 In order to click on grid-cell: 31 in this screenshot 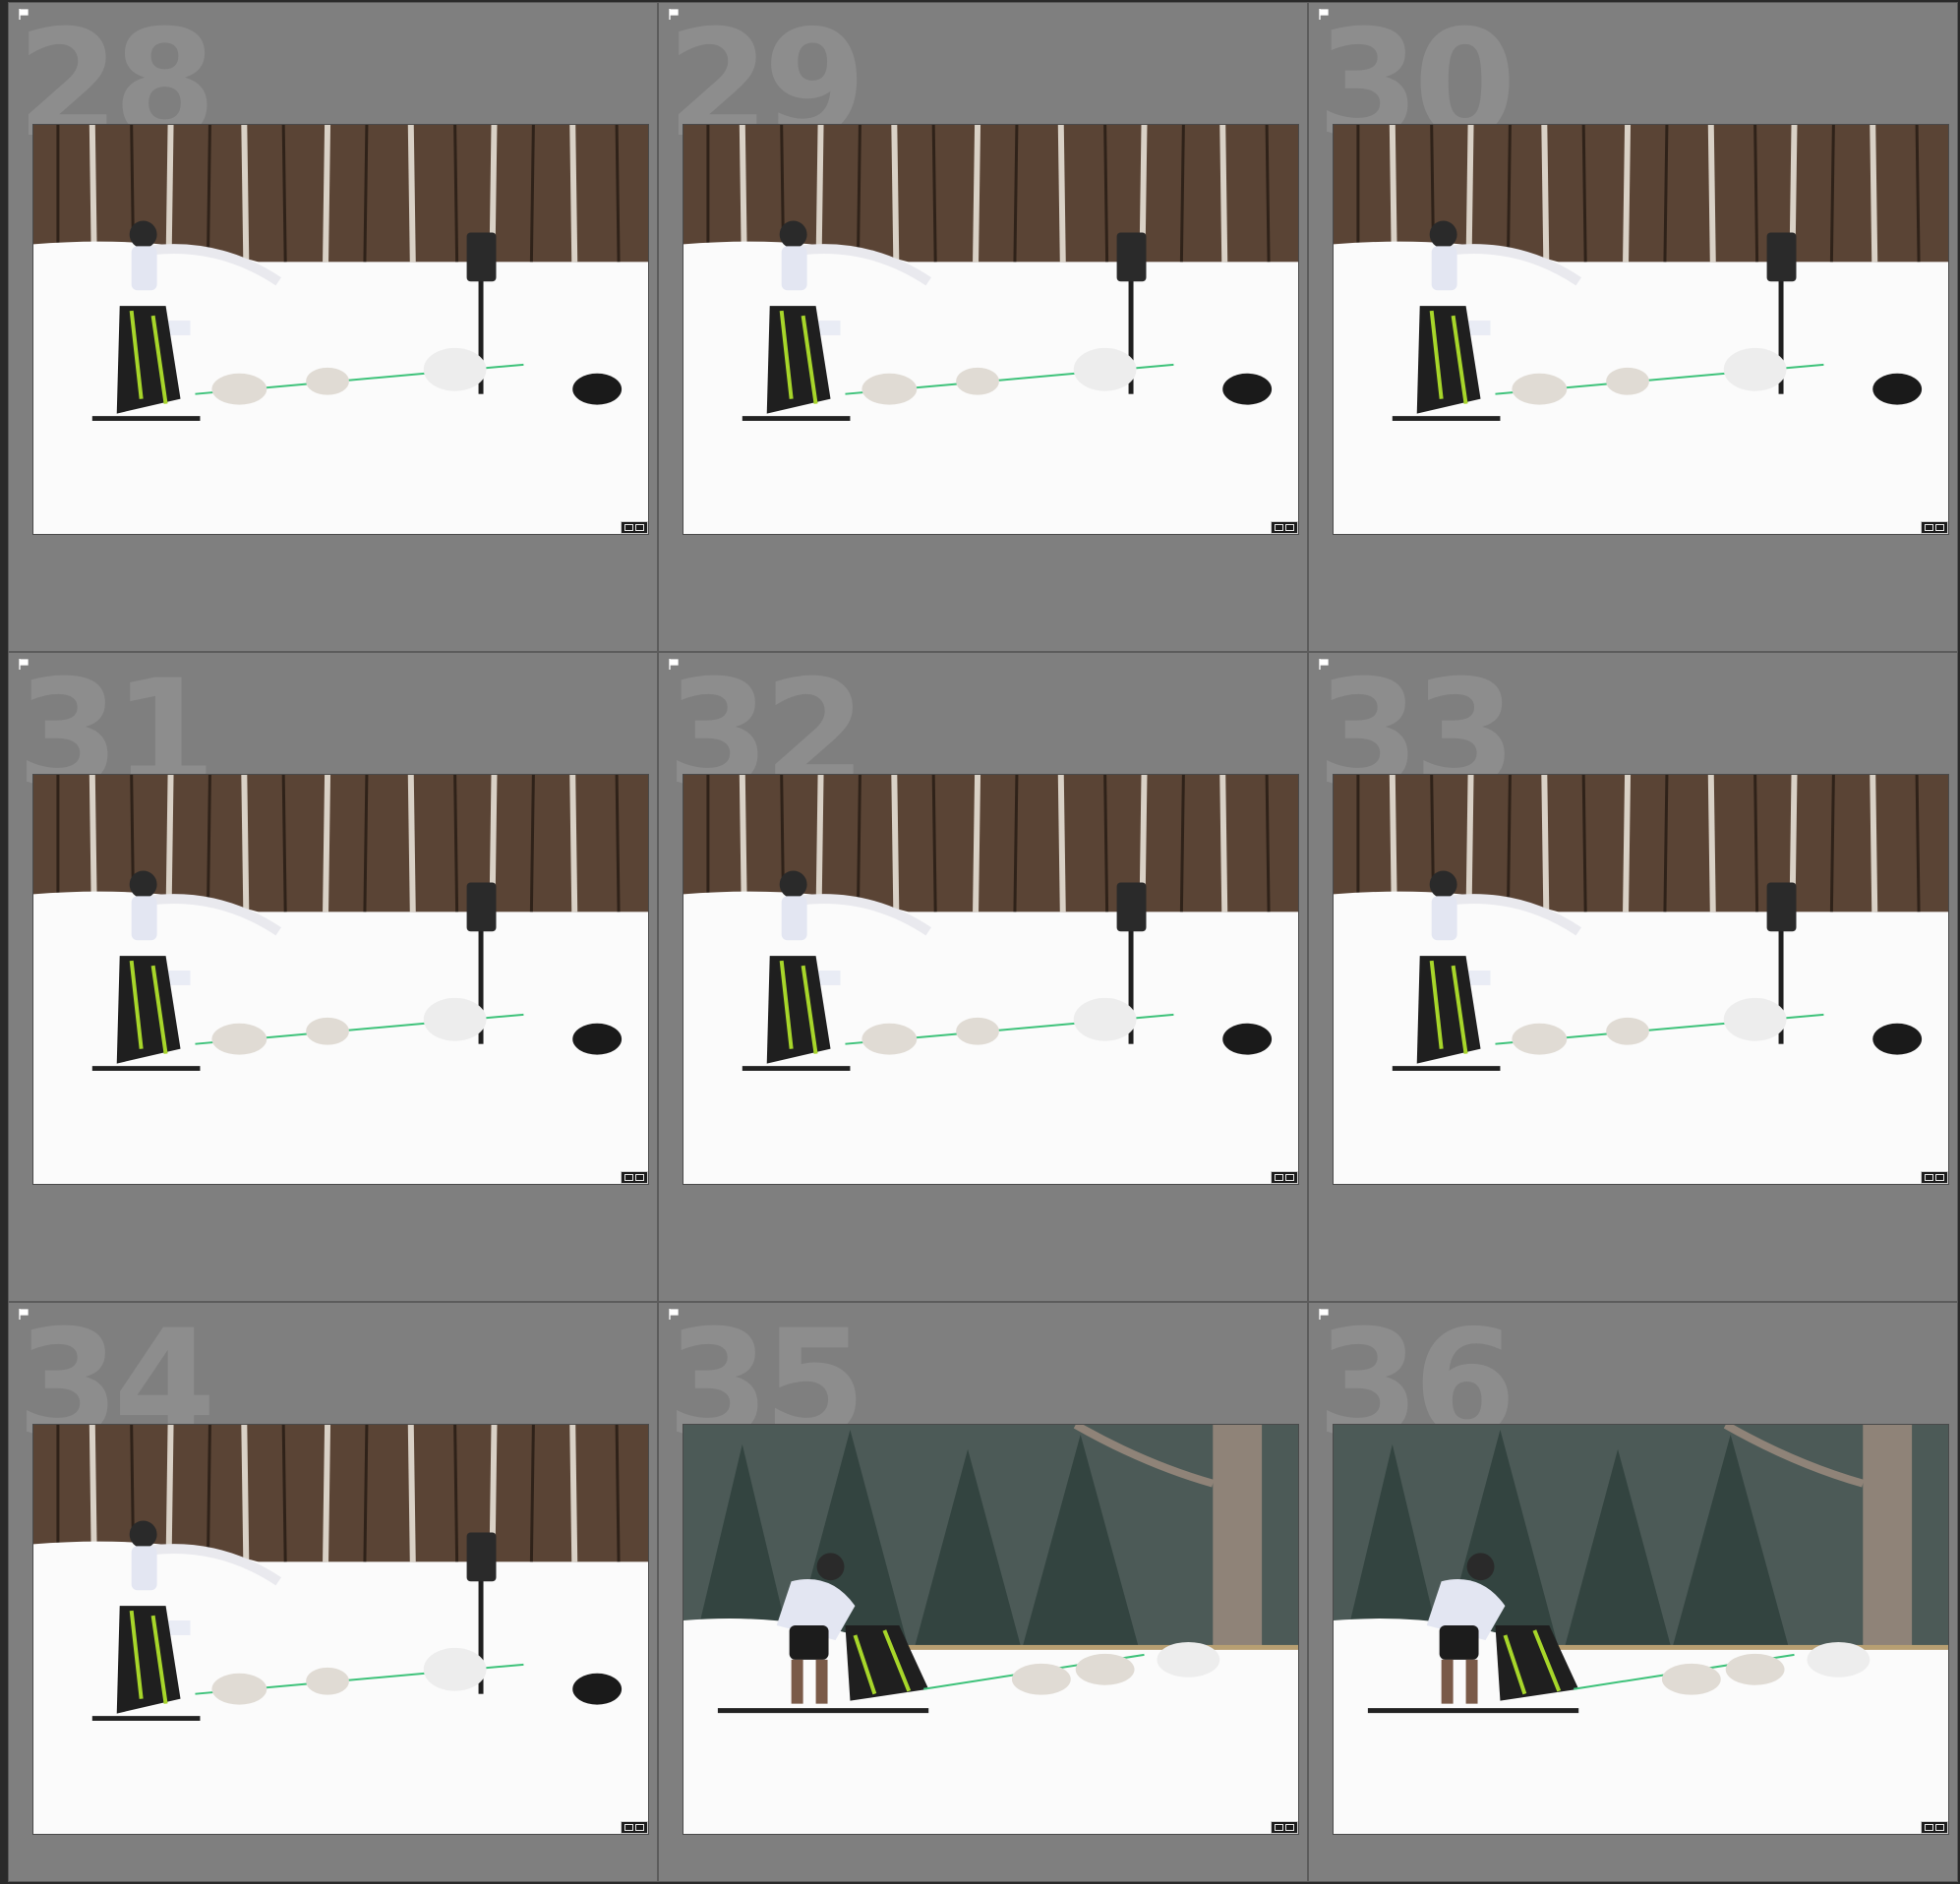, I will do `click(333, 977)`.